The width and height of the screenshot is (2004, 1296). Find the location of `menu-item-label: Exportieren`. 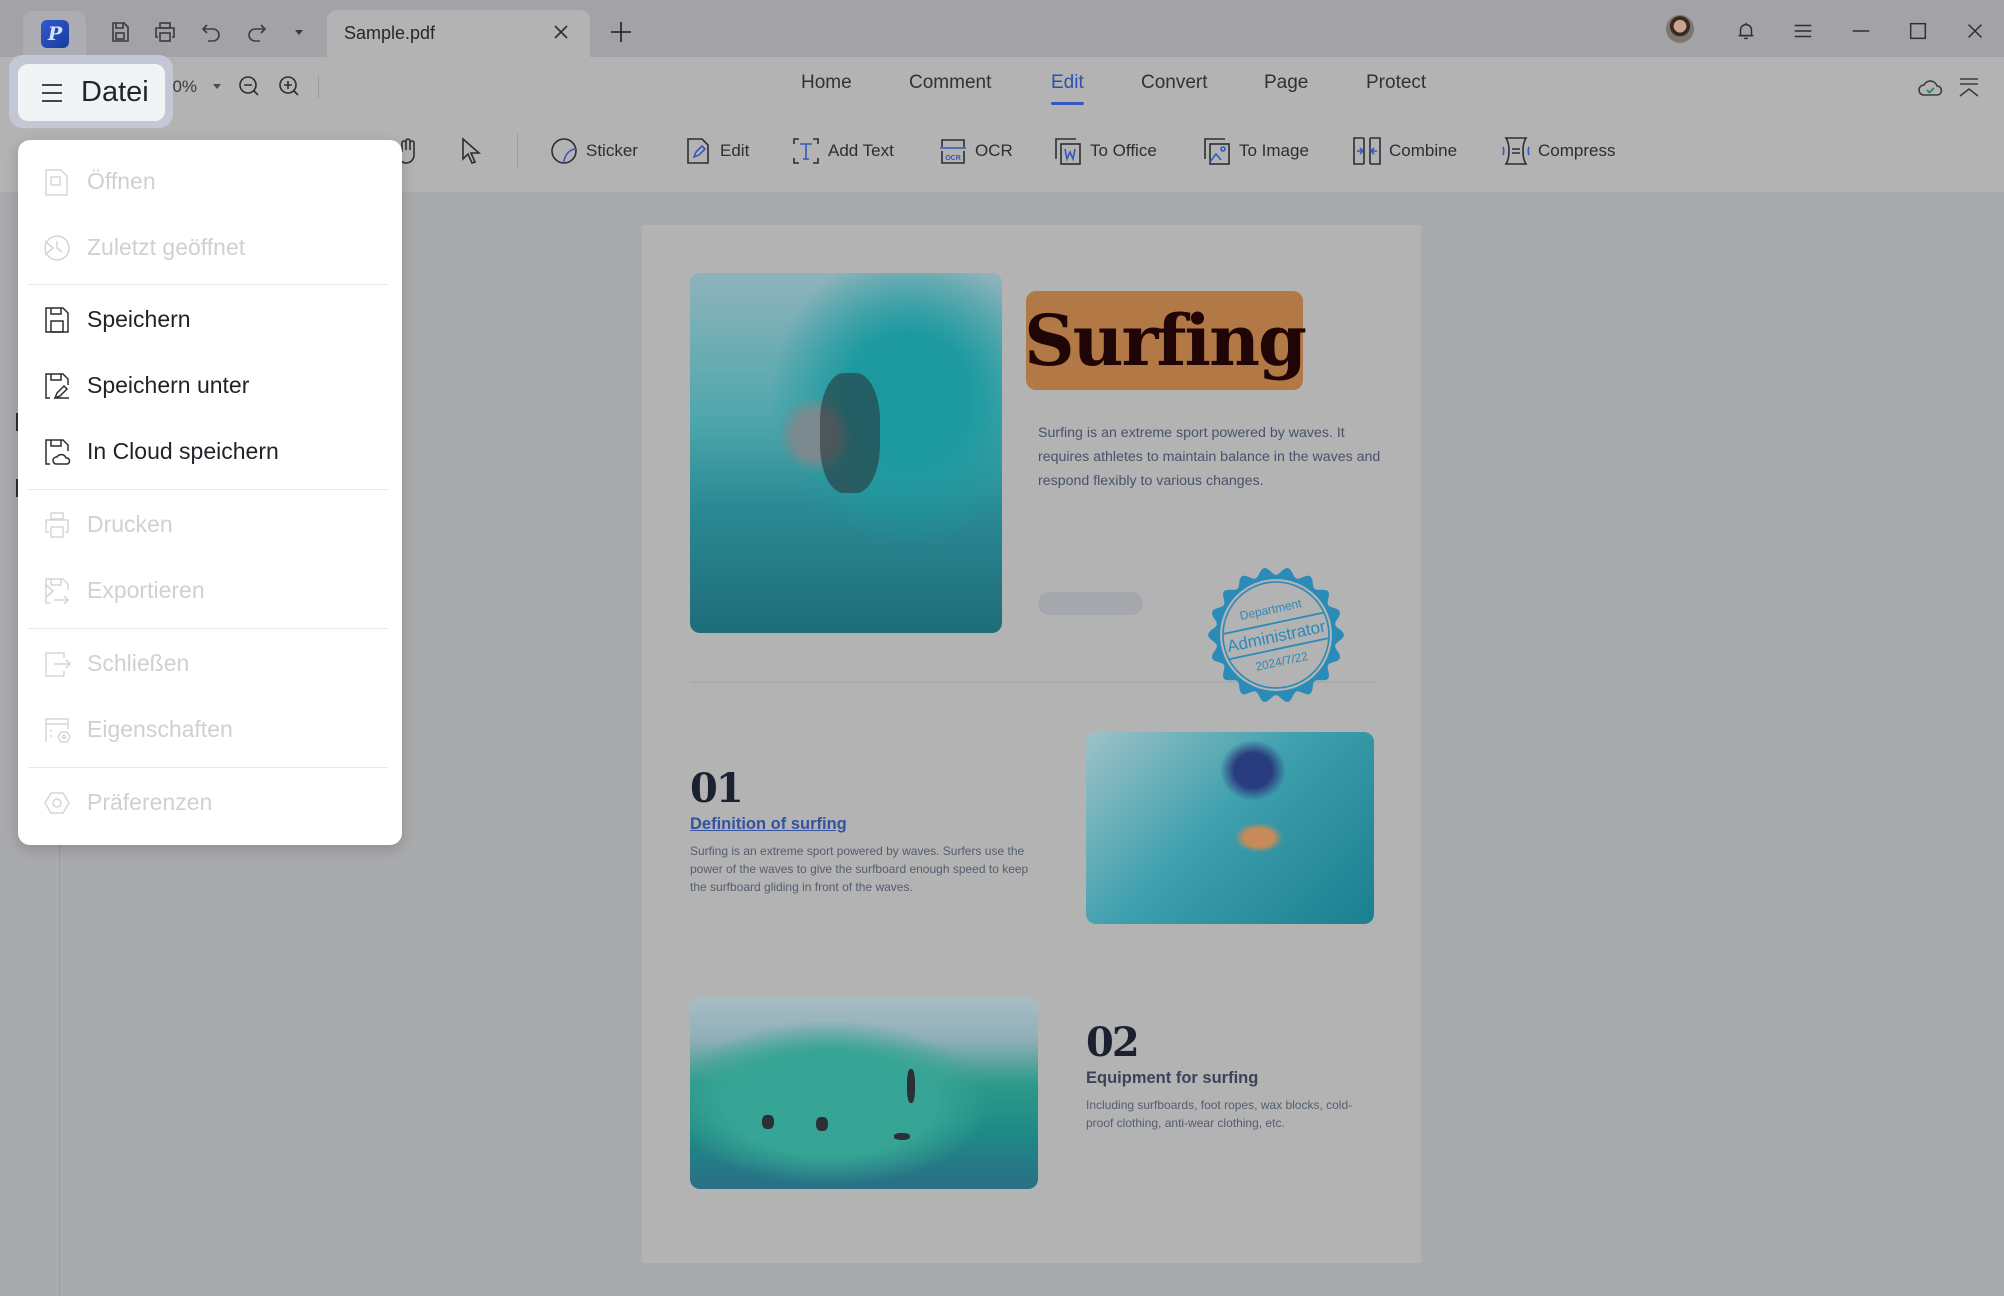

menu-item-label: Exportieren is located at coordinates (146, 590).